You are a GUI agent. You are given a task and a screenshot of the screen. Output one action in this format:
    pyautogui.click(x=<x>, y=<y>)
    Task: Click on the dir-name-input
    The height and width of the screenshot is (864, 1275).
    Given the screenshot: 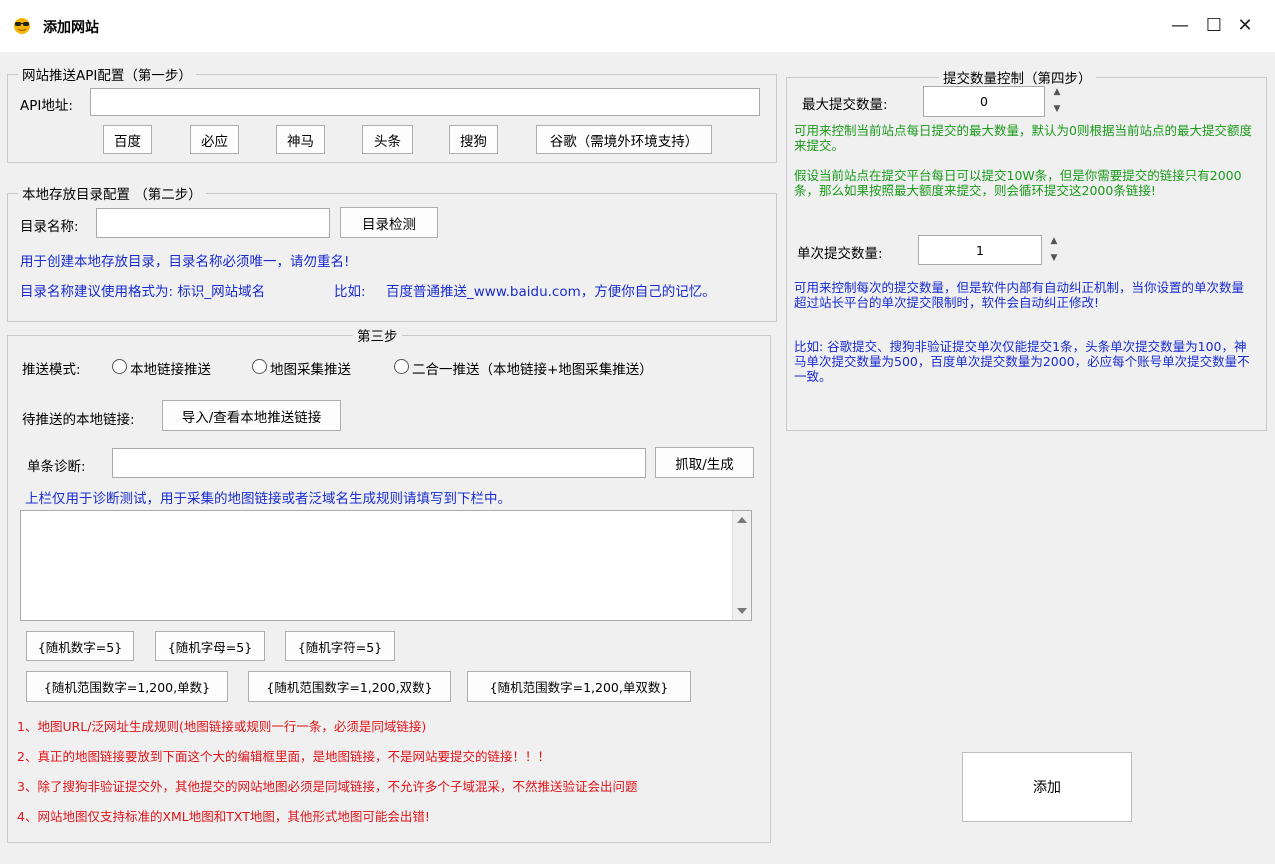 What is the action you would take?
    pyautogui.click(x=213, y=223)
    